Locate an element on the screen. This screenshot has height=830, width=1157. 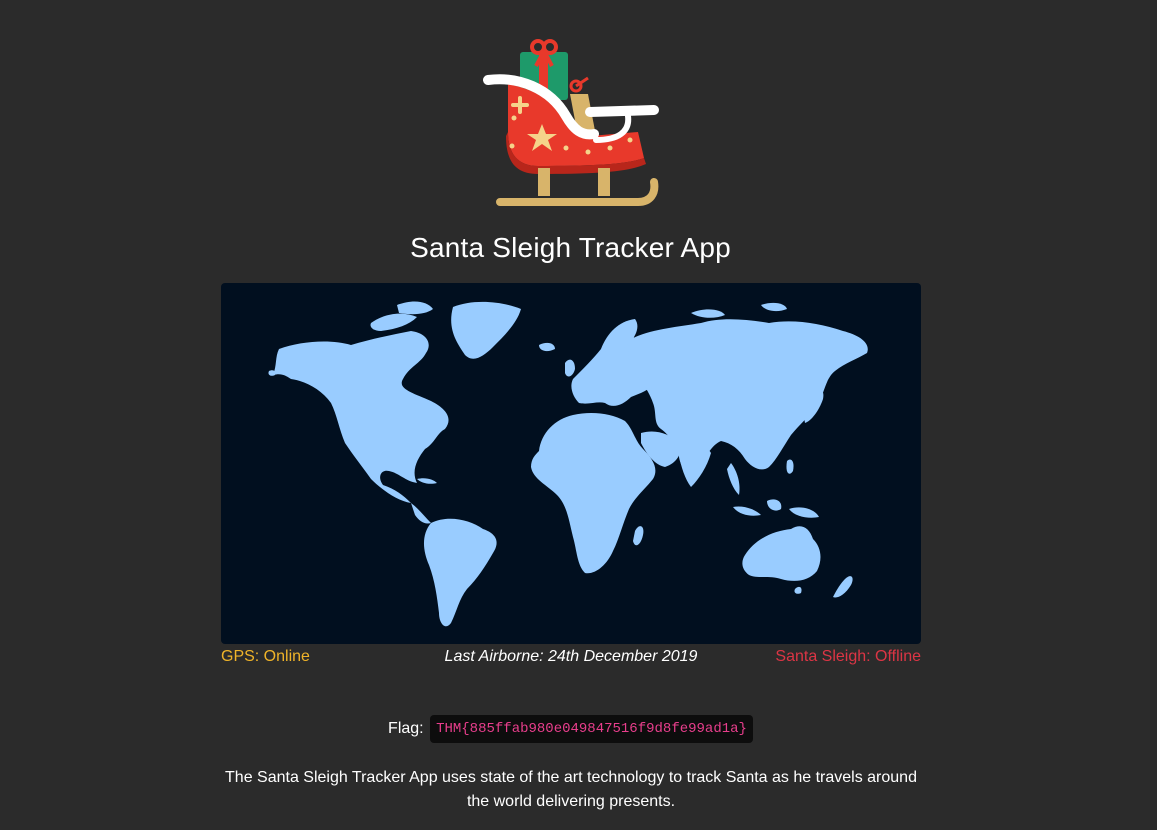
sleigh-icon is located at coordinates (571, 122).